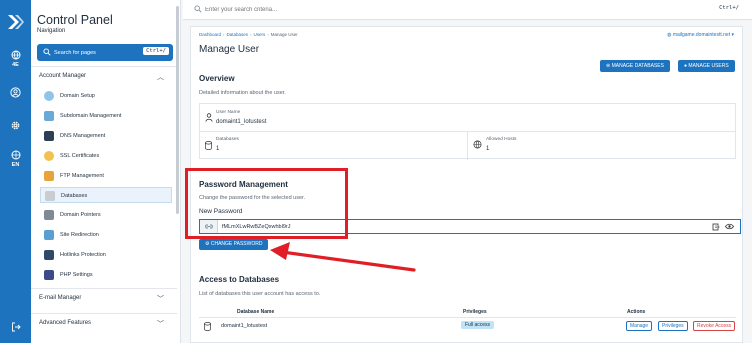  What do you see at coordinates (15, 65) in the screenshot?
I see `rail-badge: 4E` at bounding box center [15, 65].